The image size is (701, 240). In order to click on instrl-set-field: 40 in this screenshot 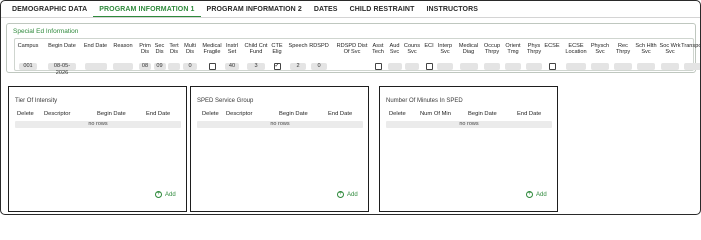, I will do `click(232, 66)`.